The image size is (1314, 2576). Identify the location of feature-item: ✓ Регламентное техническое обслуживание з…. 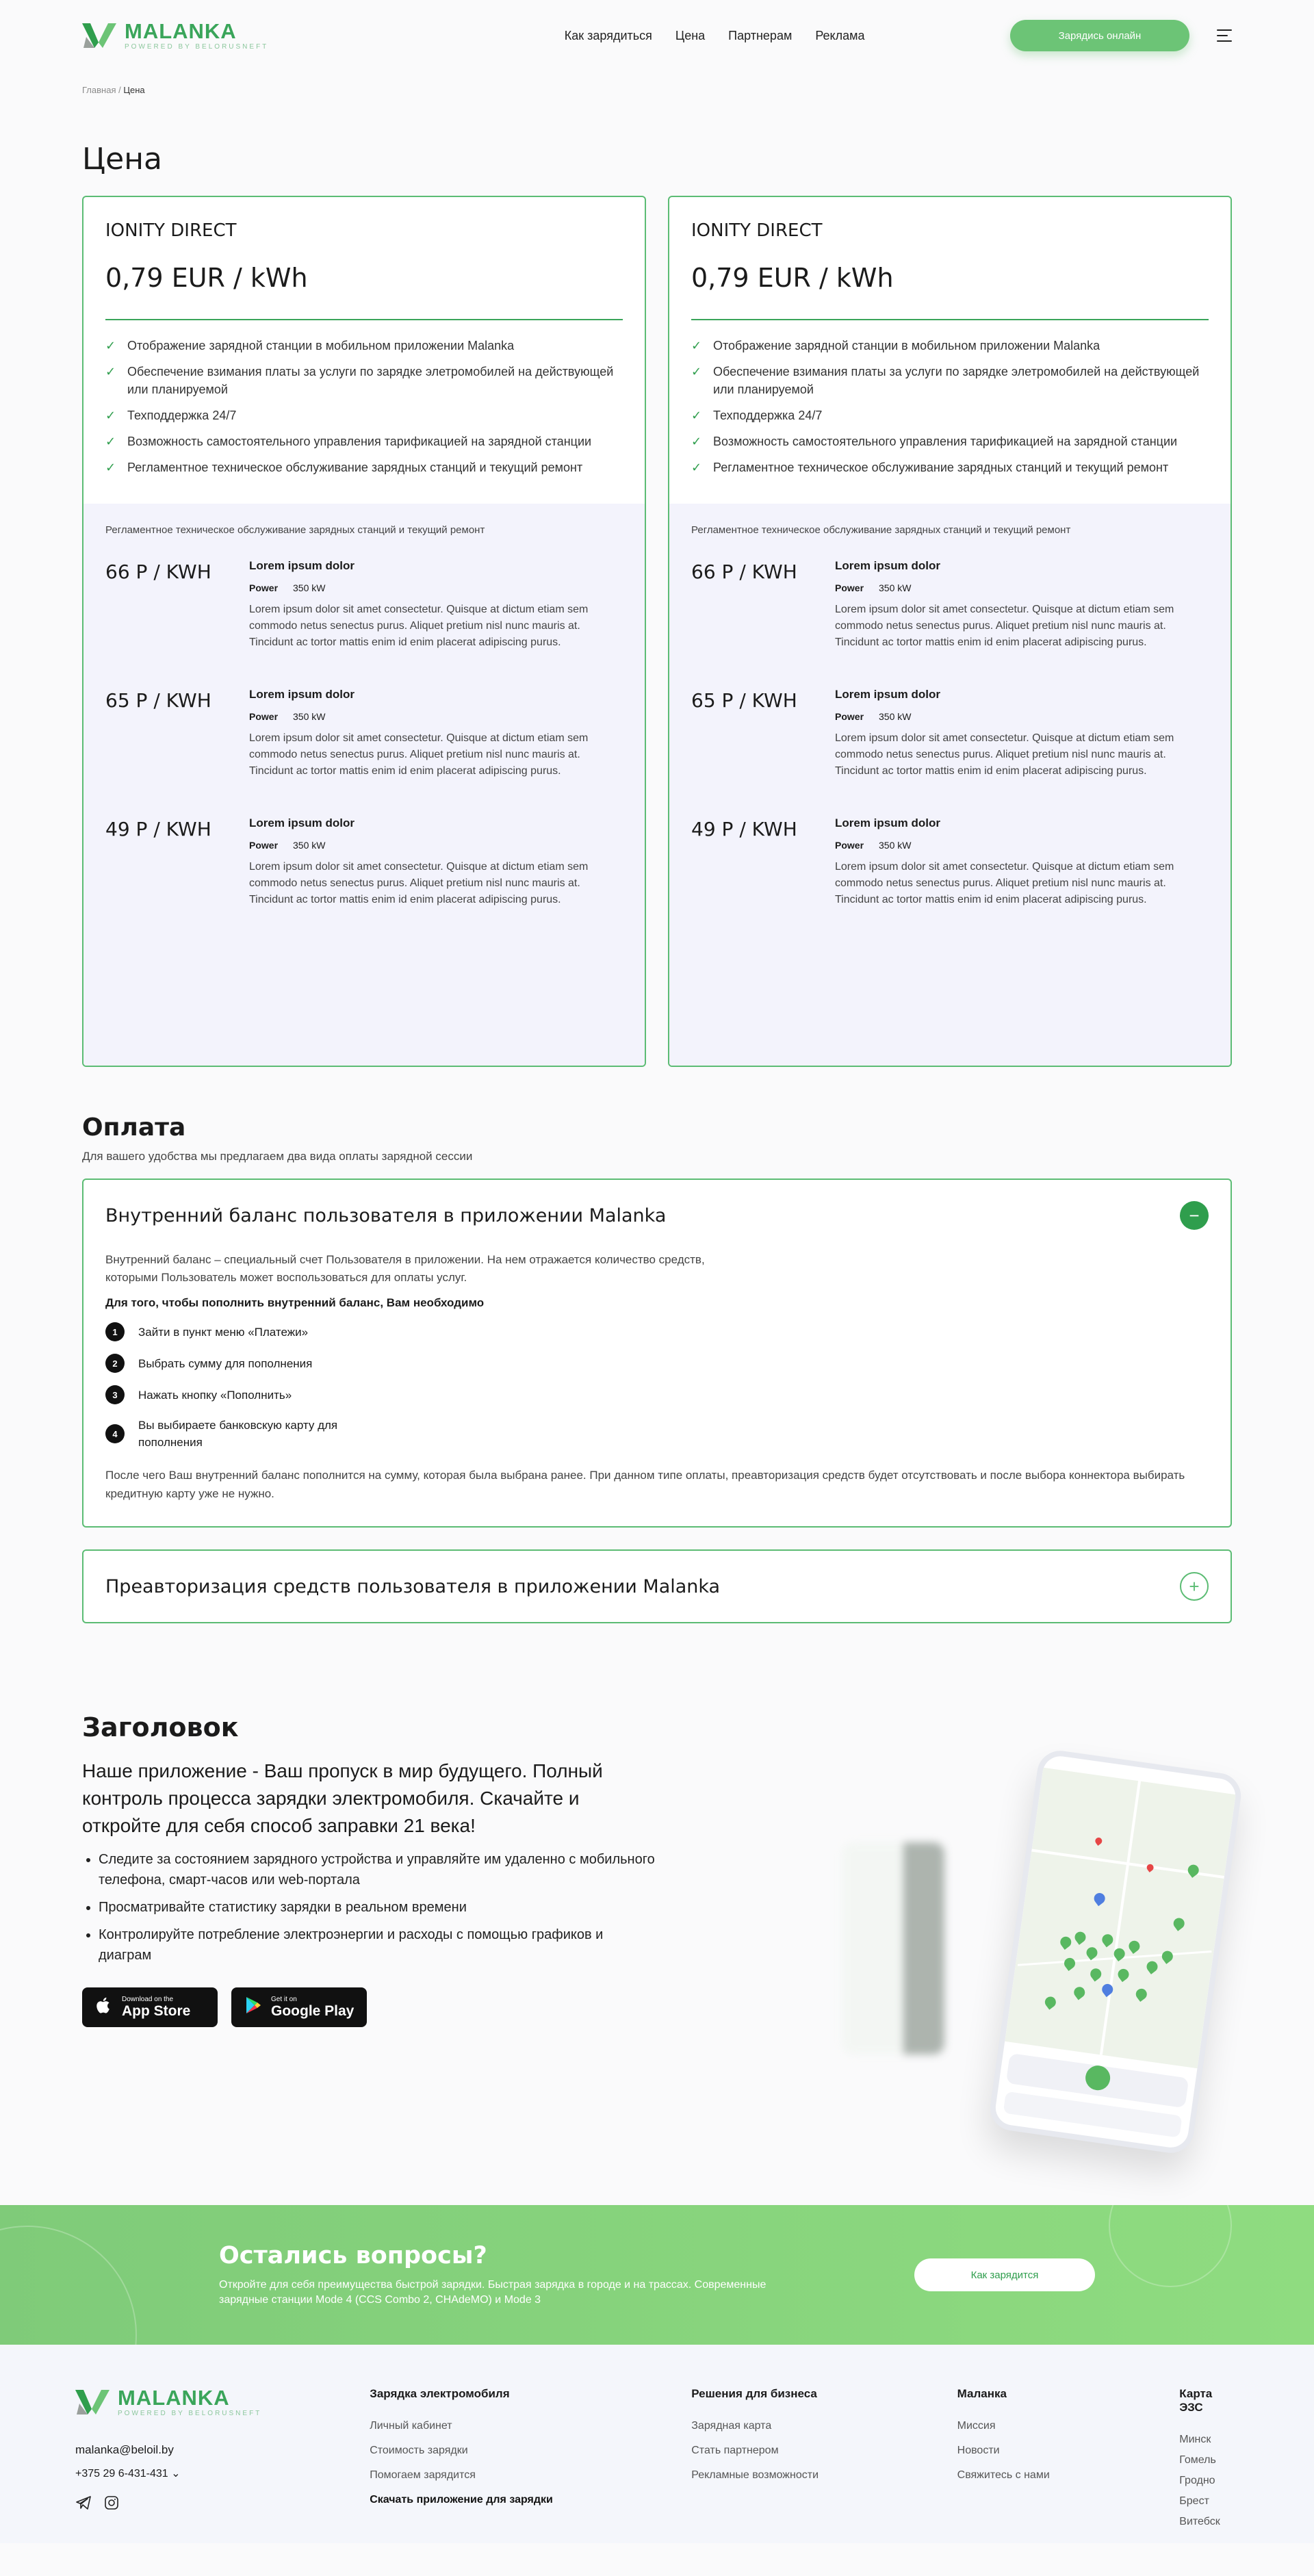
(364, 467).